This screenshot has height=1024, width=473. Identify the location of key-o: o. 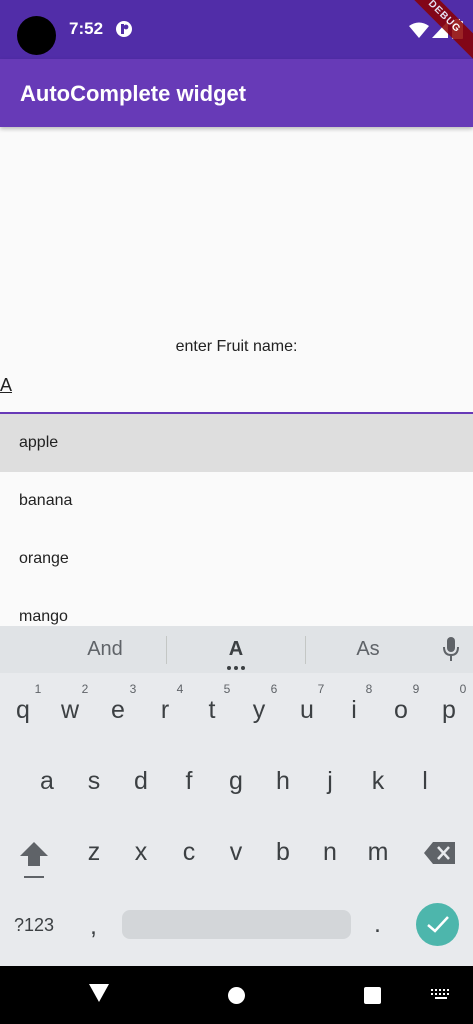
(401, 710).